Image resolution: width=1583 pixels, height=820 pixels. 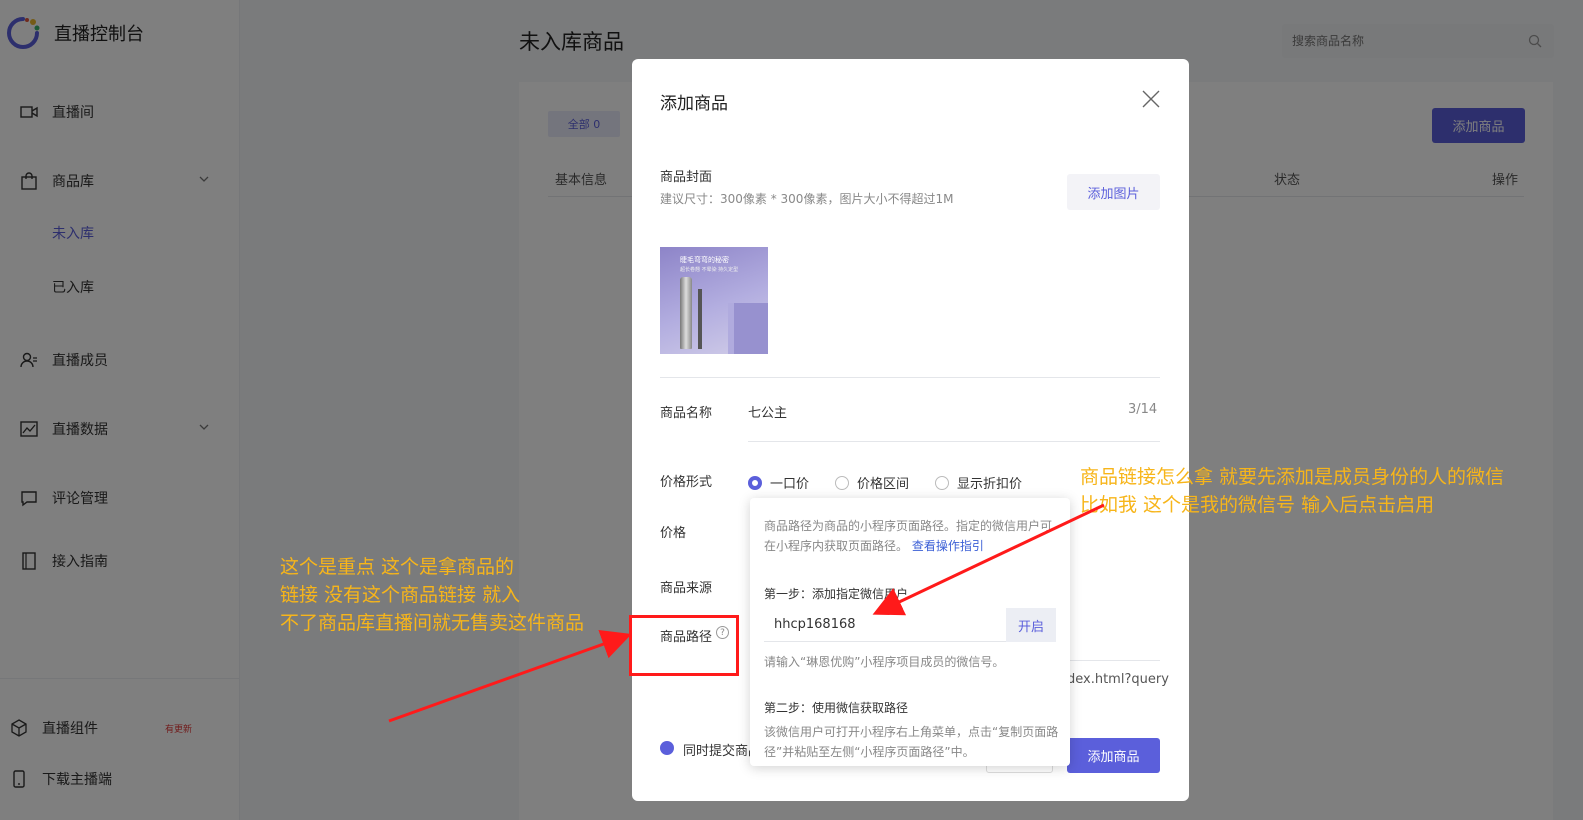 I want to click on annotation-arrows, so click(x=746, y=613).